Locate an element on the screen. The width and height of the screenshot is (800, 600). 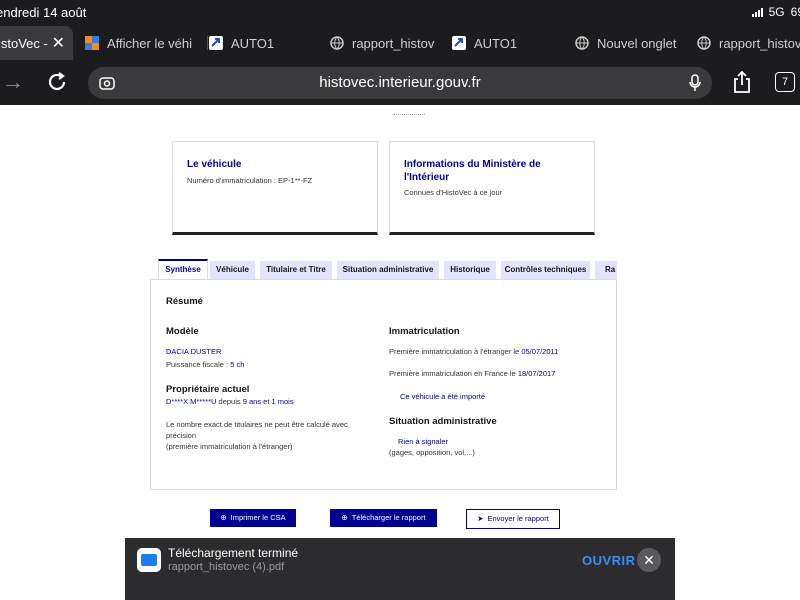
signal-icon is located at coordinates (757, 12).